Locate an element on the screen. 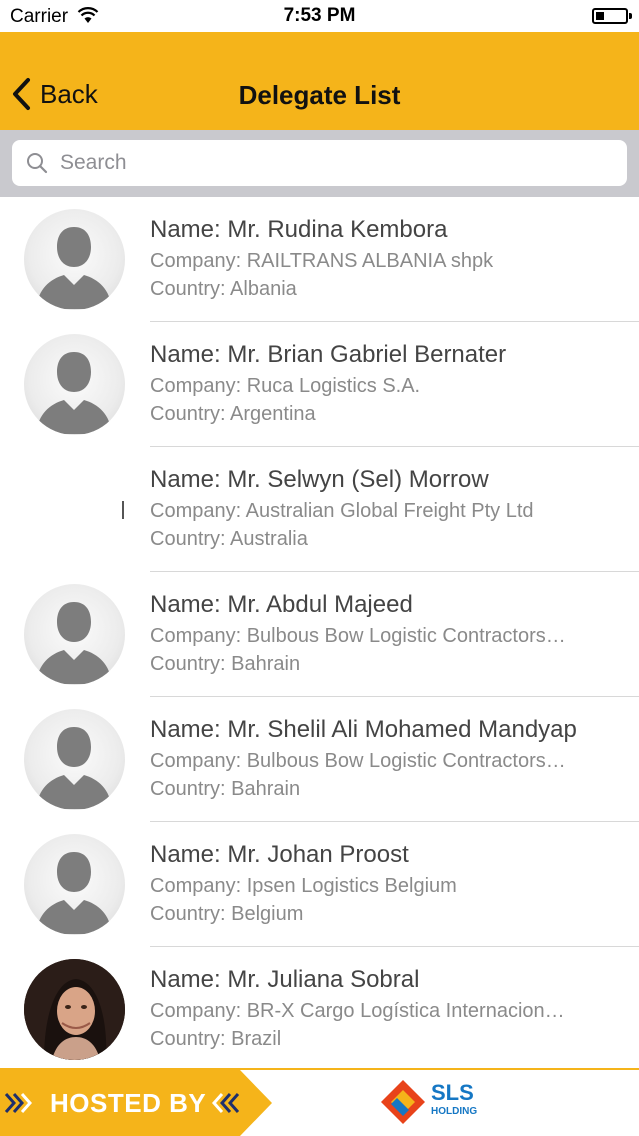 This screenshot has height=1136, width=639. hosted-by-banner: HOSTED BY is located at coordinates (136, 1103).